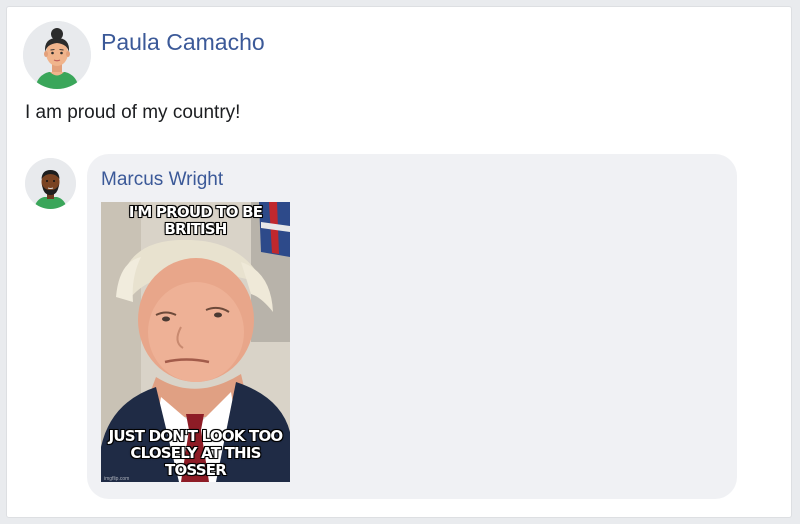  What do you see at coordinates (133, 112) in the screenshot?
I see `post-text: I am proud of my country!` at bounding box center [133, 112].